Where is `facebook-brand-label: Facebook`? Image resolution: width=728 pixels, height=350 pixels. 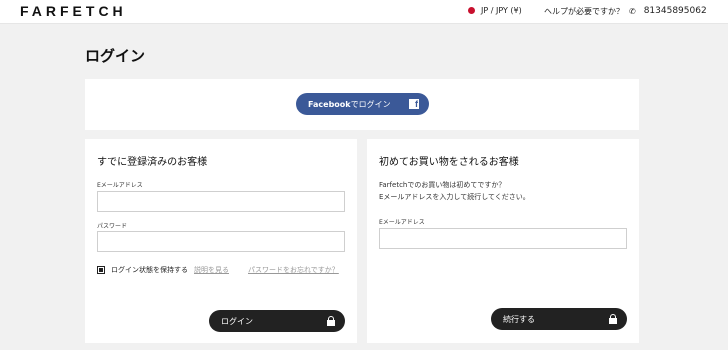 facebook-brand-label: Facebook is located at coordinates (329, 104).